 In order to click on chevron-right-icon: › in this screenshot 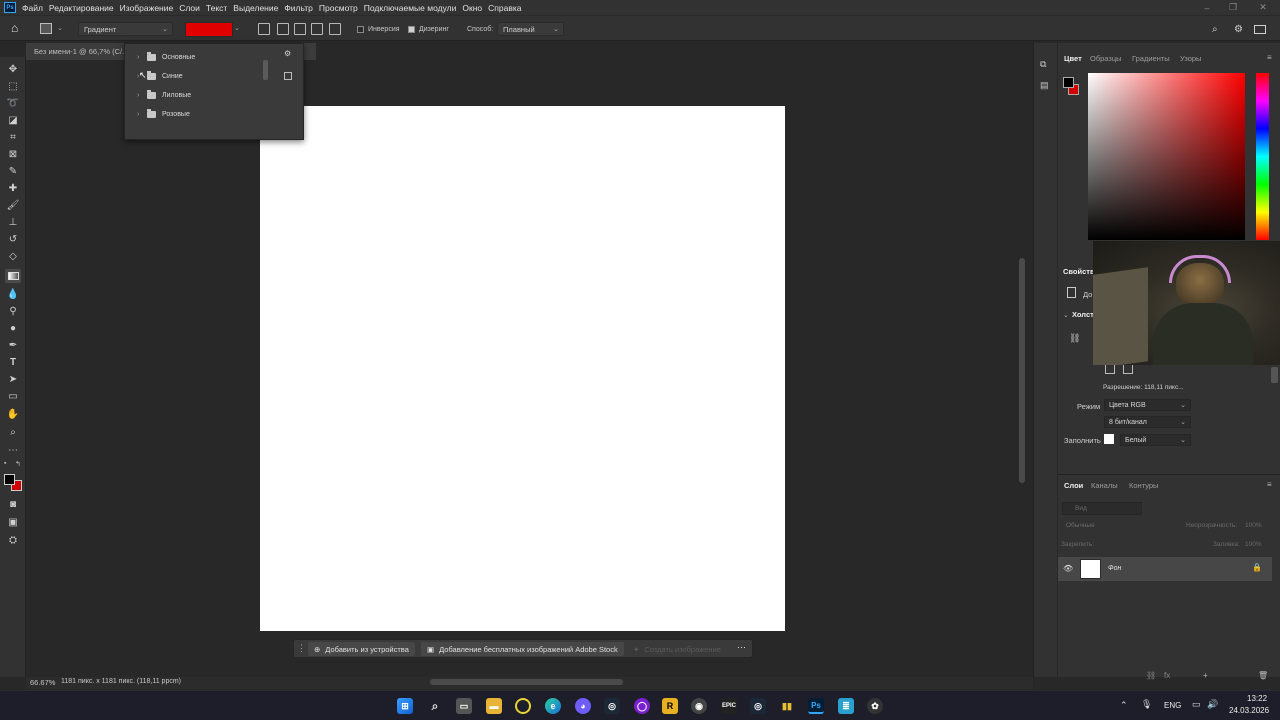, I will do `click(175, 681)`.